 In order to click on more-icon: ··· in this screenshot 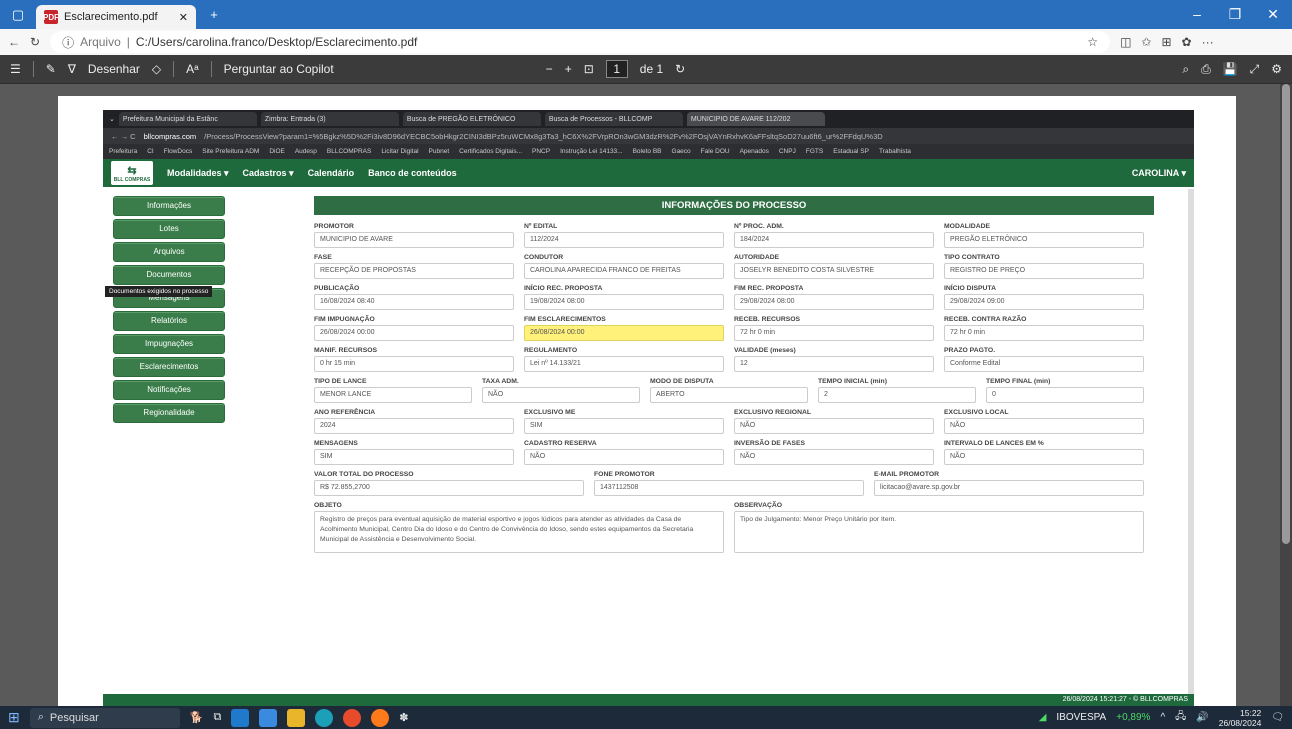, I will do `click(1208, 42)`.